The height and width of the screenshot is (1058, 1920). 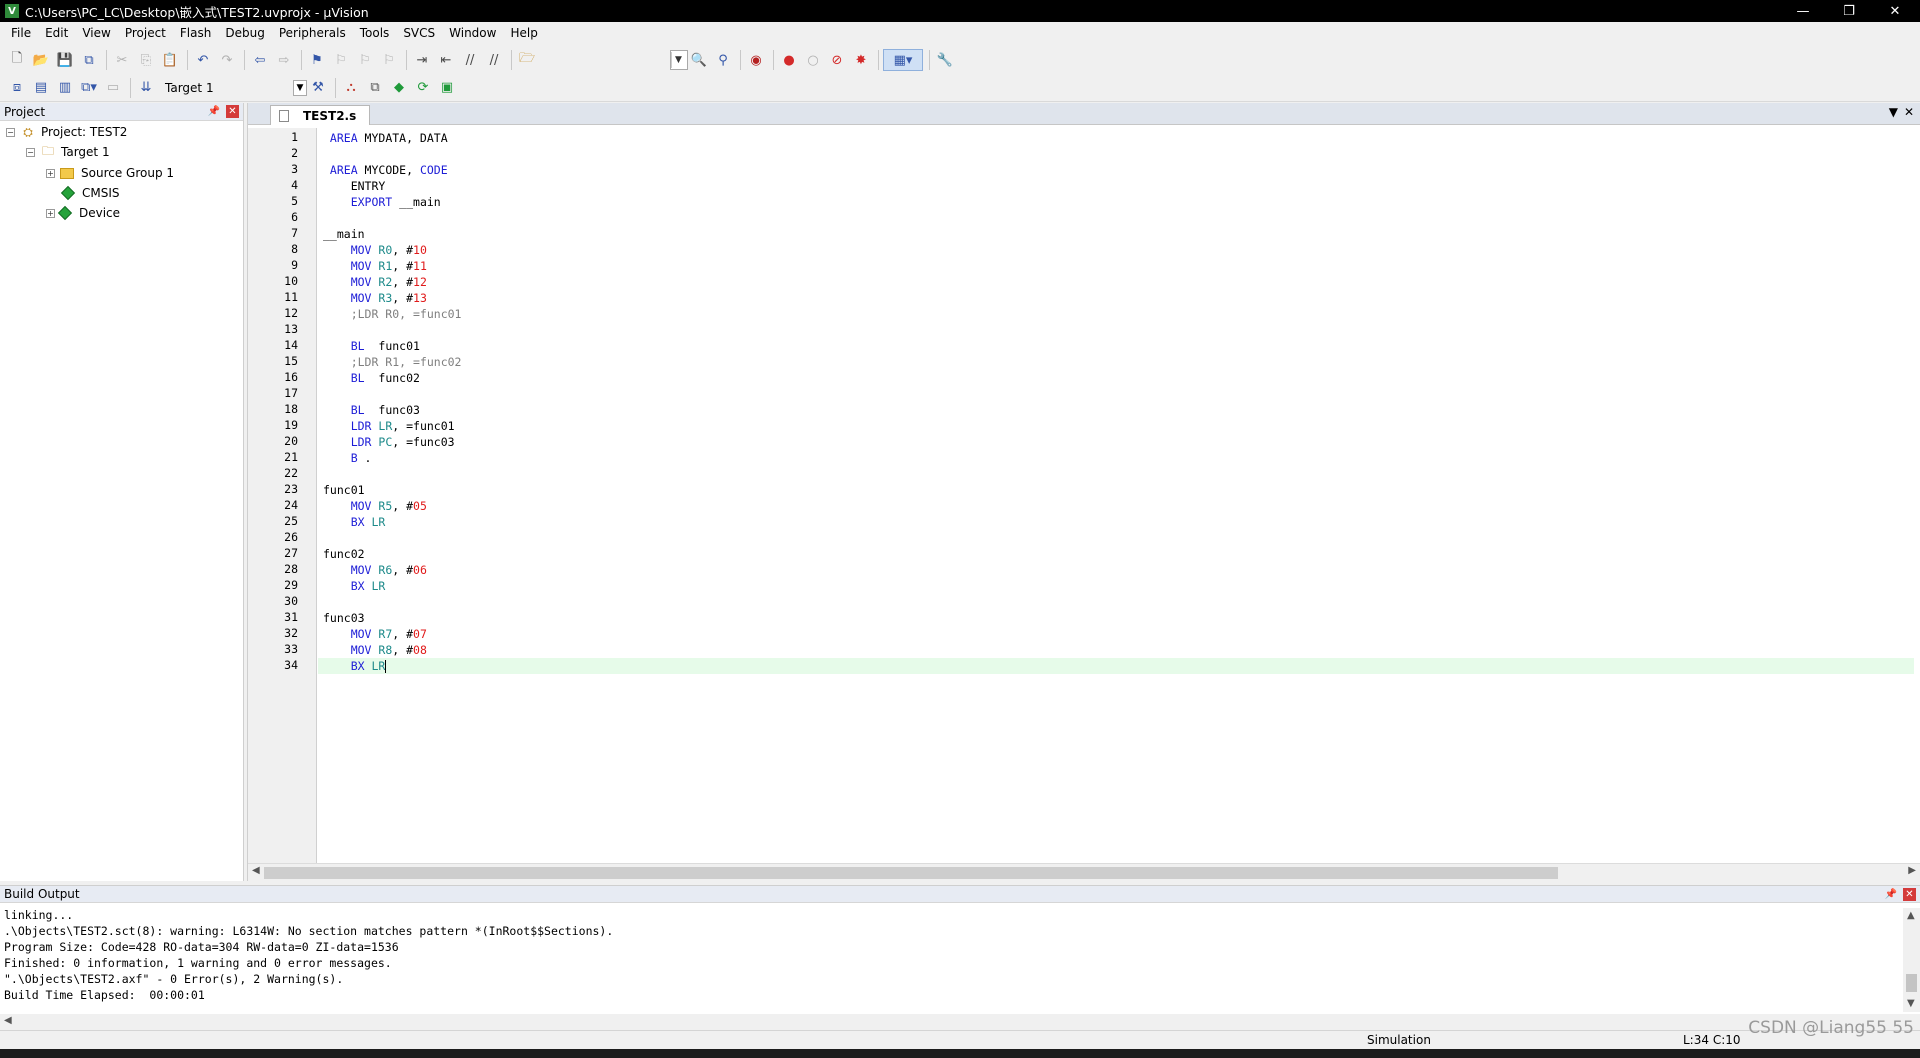 I want to click on save-icon: 💾, so click(x=65, y=60).